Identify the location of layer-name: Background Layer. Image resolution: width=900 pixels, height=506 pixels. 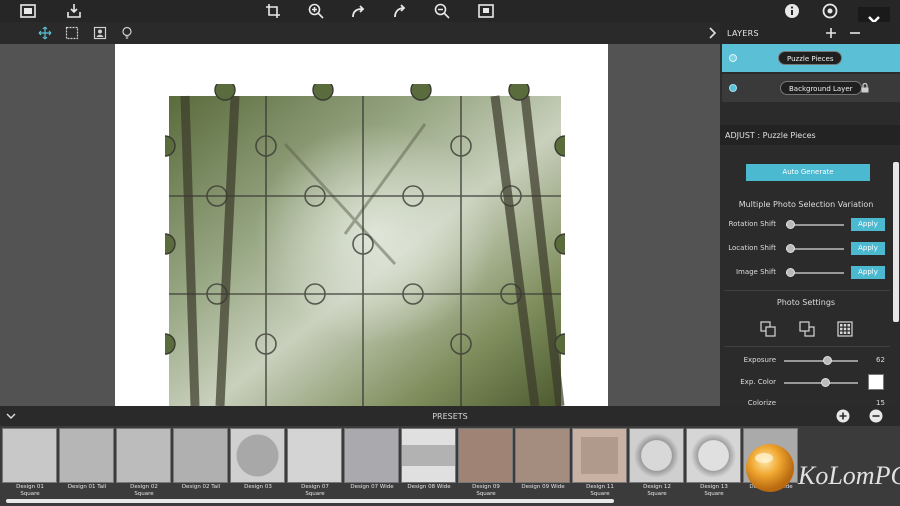
(821, 88).